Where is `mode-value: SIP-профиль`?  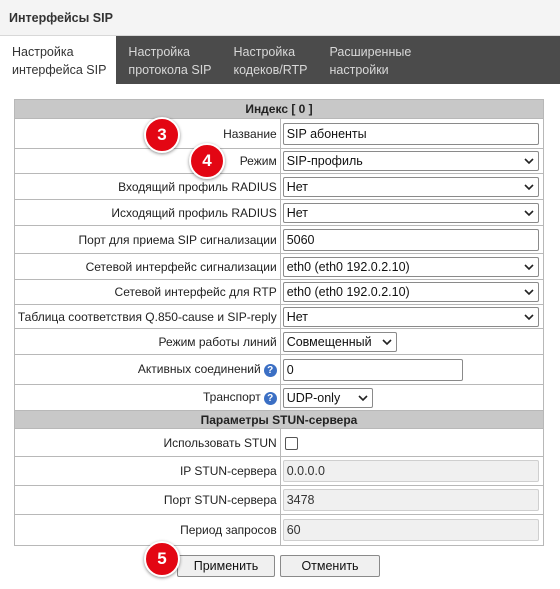
mode-value: SIP-профиль is located at coordinates (324, 161).